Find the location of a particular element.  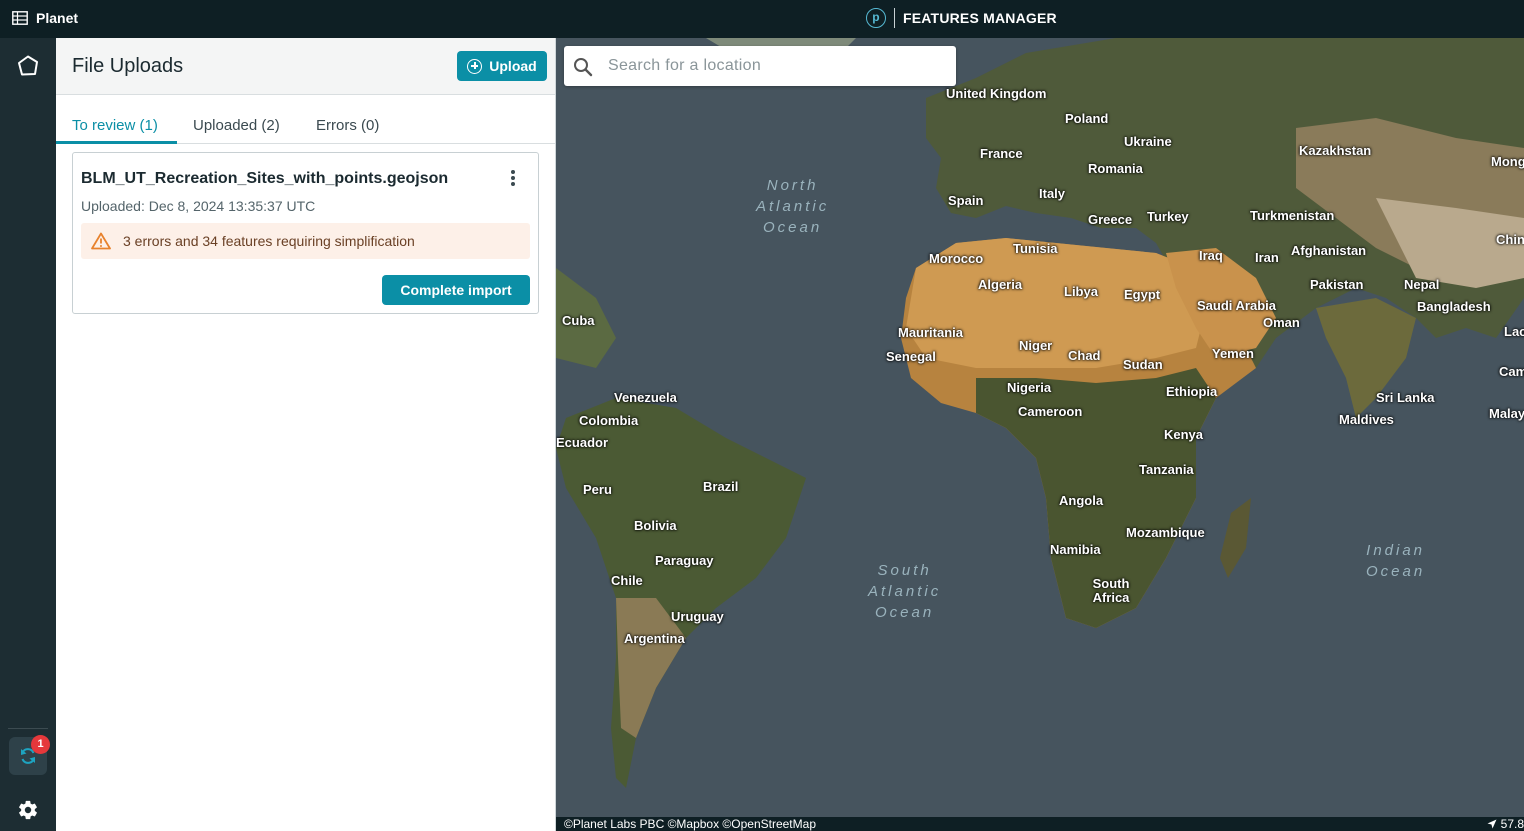

country-label: Mauritania is located at coordinates (931, 332).